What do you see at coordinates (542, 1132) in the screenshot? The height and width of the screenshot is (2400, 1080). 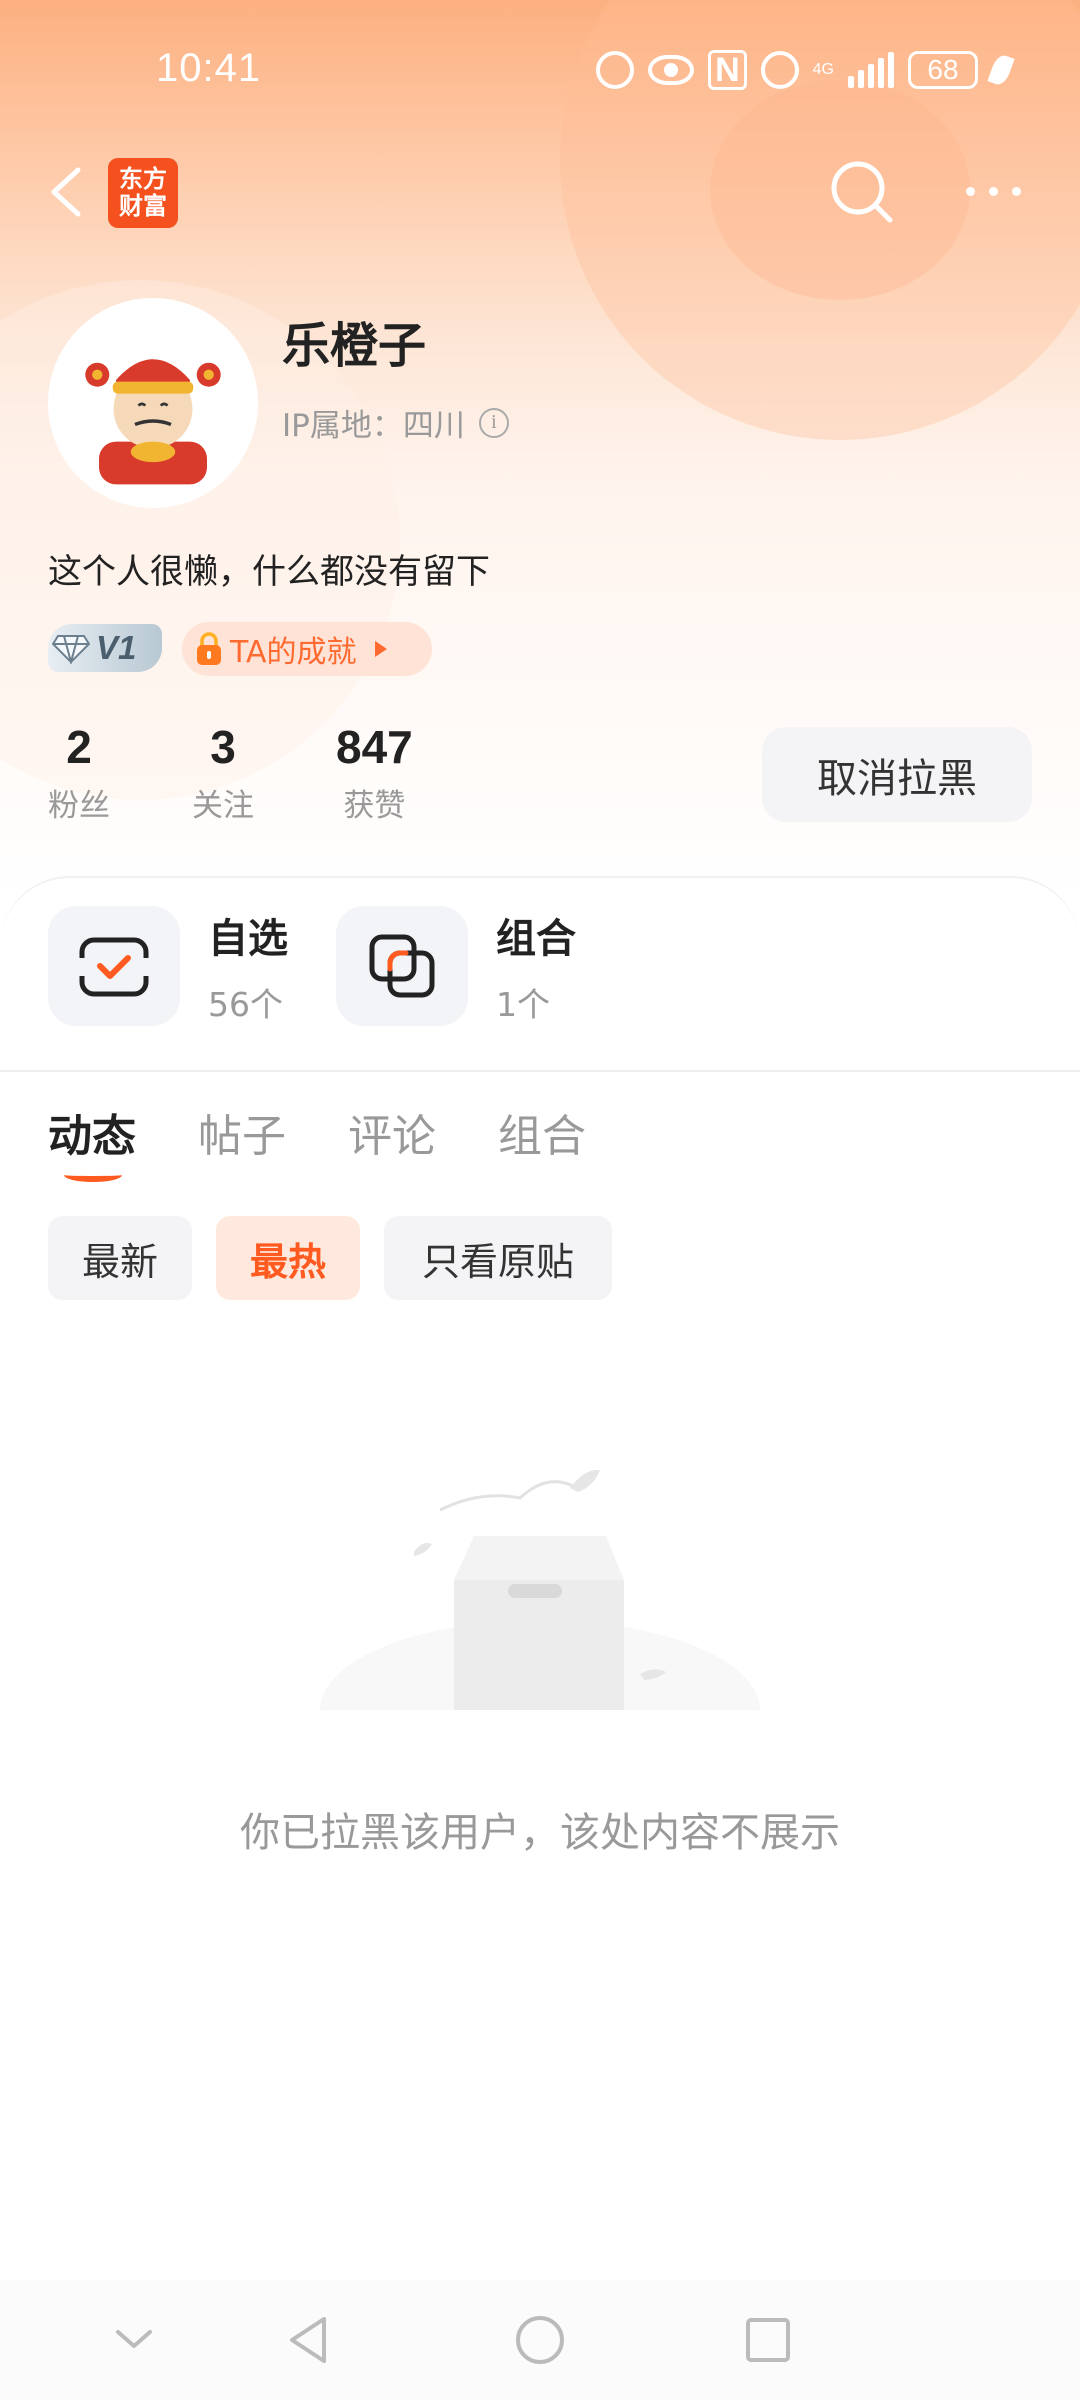 I see `tab-portfolio: 组合` at bounding box center [542, 1132].